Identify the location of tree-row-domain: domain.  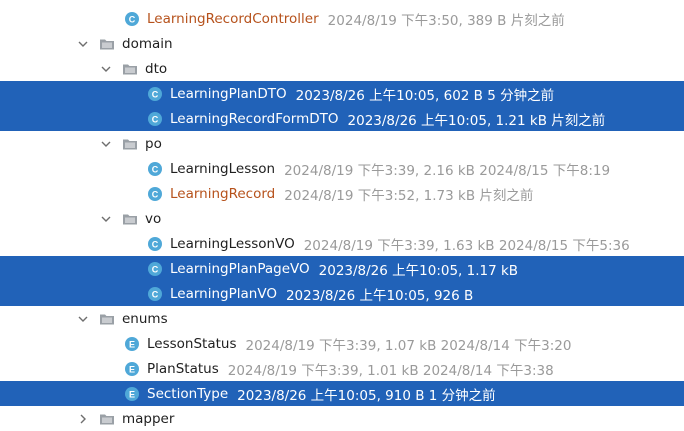
(342, 43).